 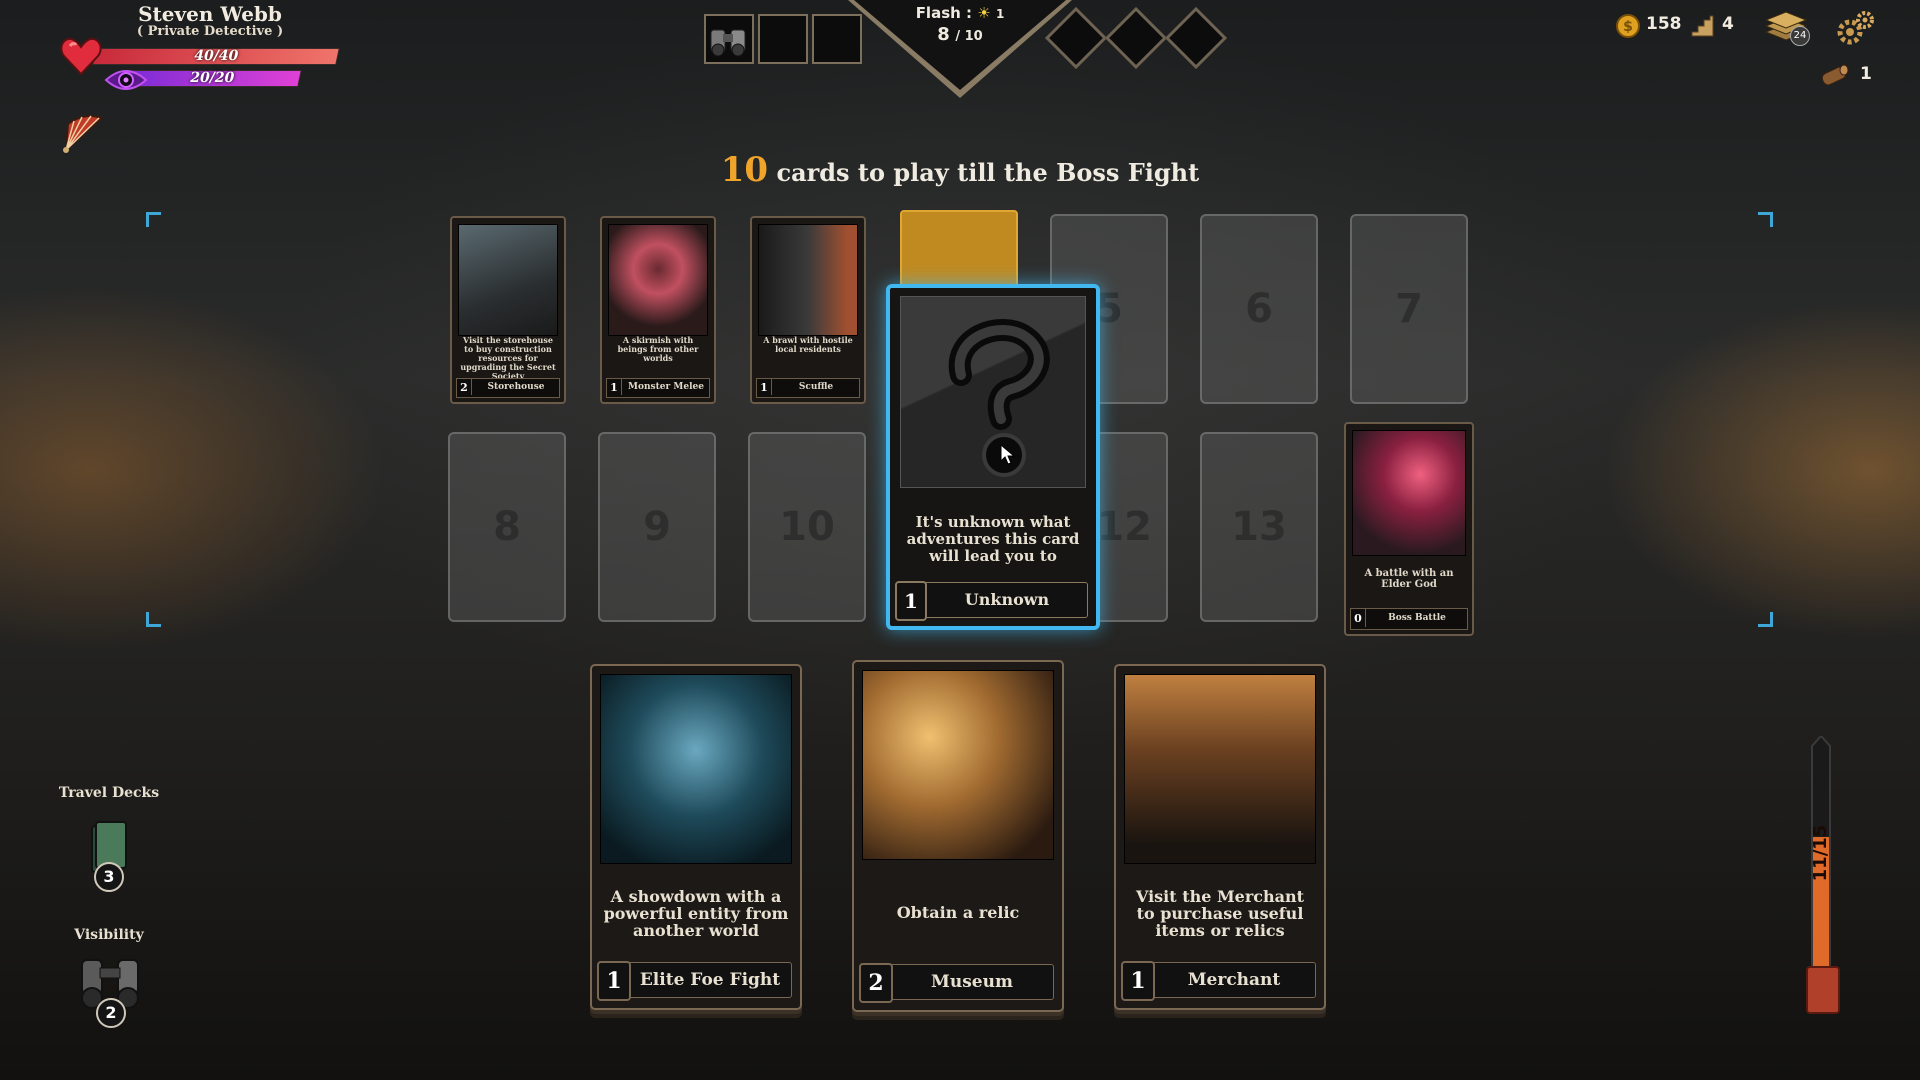 What do you see at coordinates (988, 172) in the screenshot?
I see `cards-remaining-text: cards to play till the Boss Fight` at bounding box center [988, 172].